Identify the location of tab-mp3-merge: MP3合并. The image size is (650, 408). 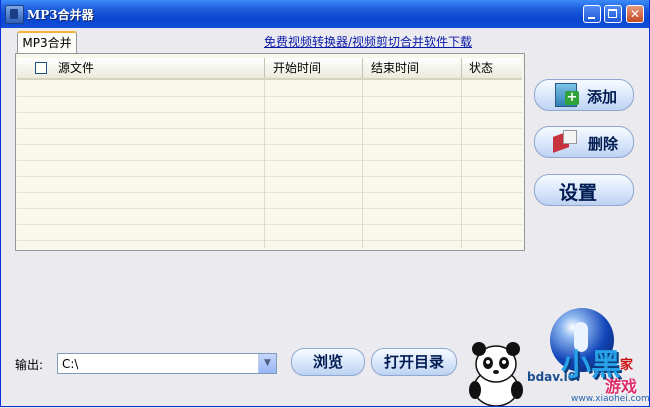
(47, 43).